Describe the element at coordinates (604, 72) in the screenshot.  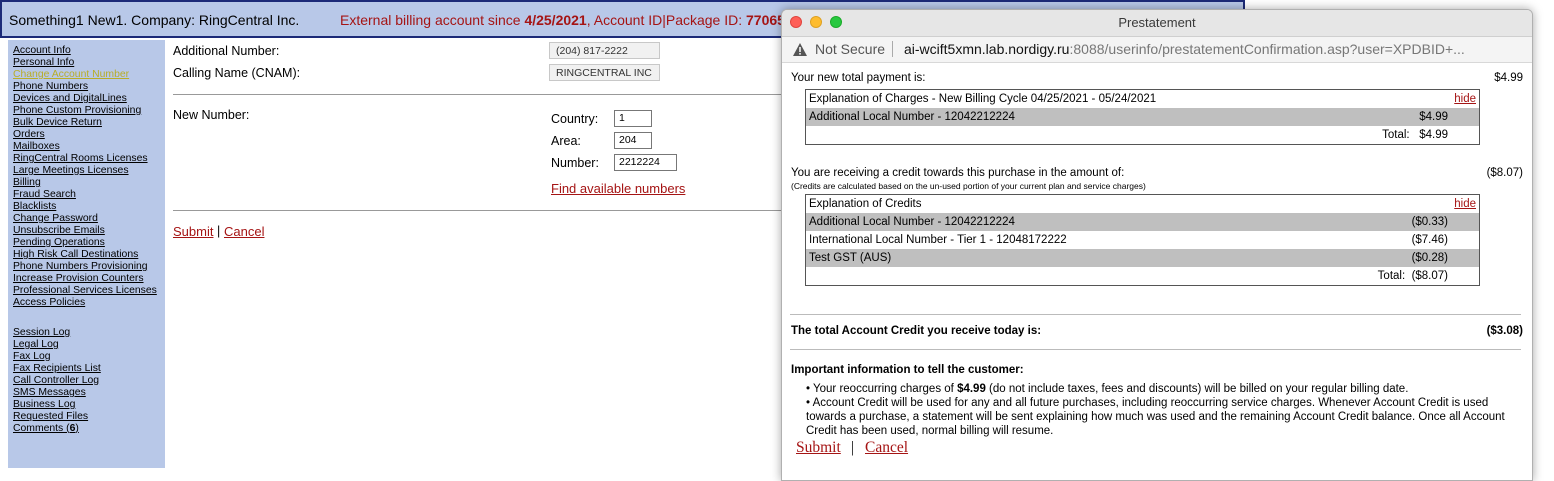
I see `cnam-value: RINGCENTRAL INC` at that location.